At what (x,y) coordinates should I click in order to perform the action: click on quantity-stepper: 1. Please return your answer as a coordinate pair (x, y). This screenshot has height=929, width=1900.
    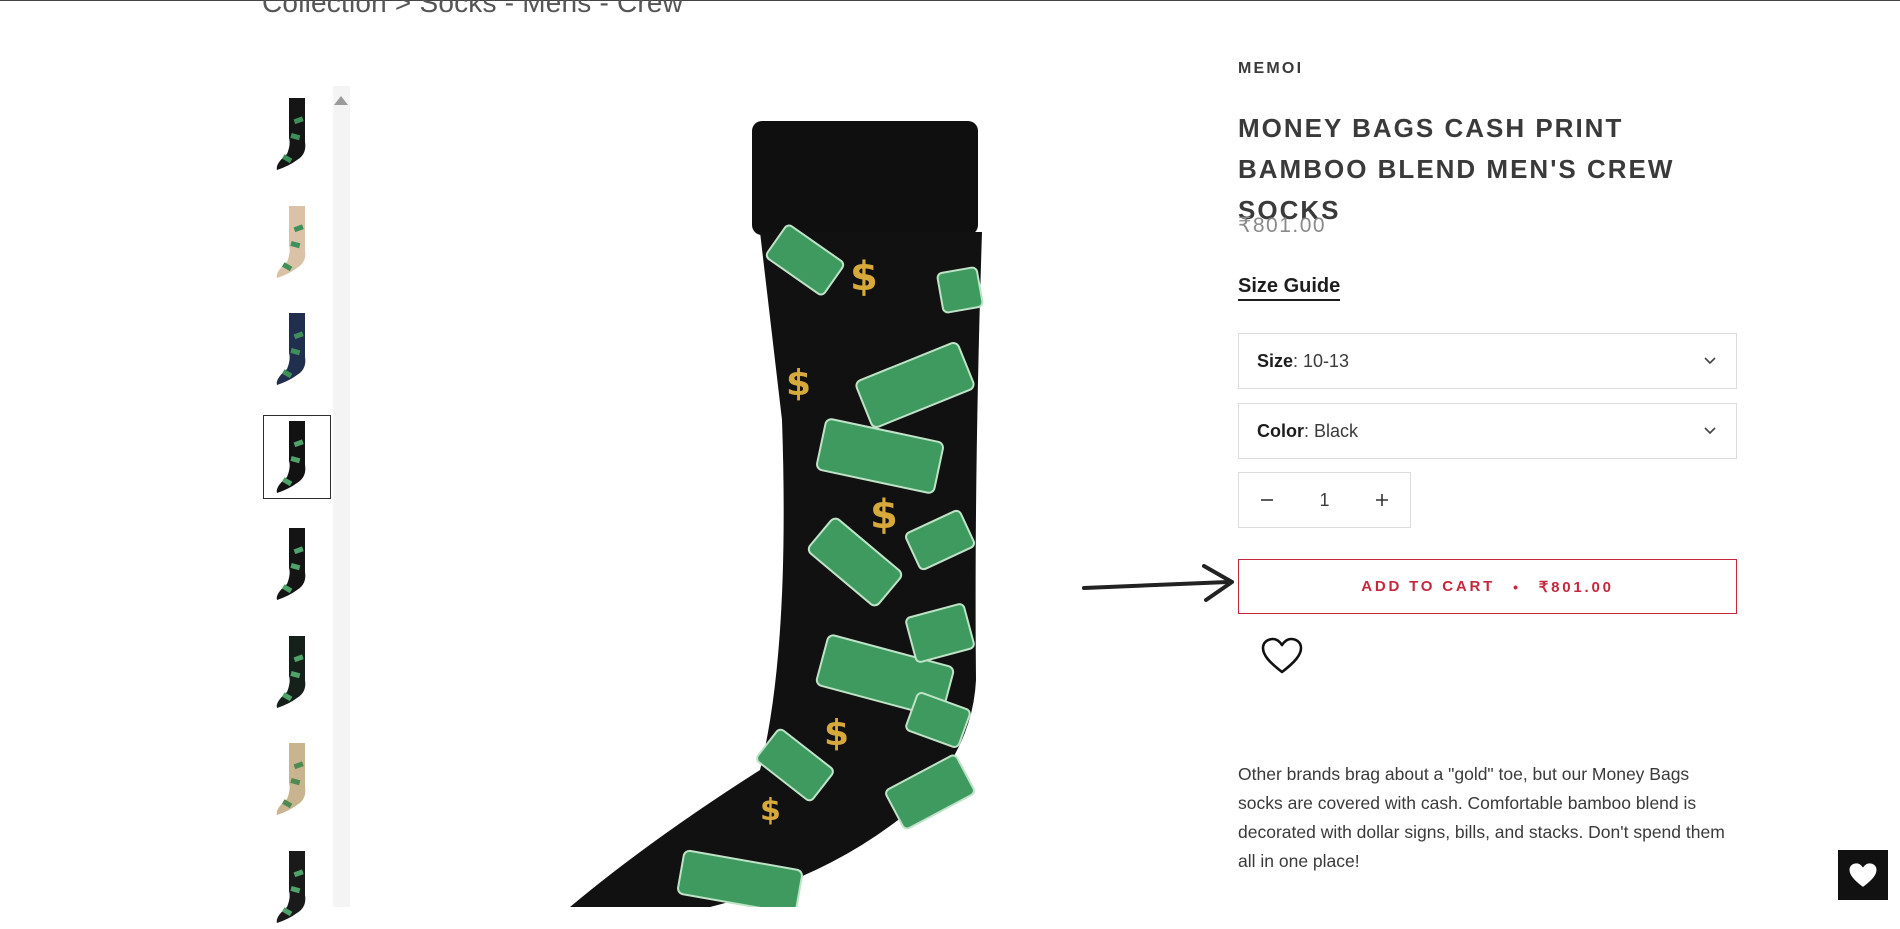
    Looking at the image, I should click on (1324, 500).